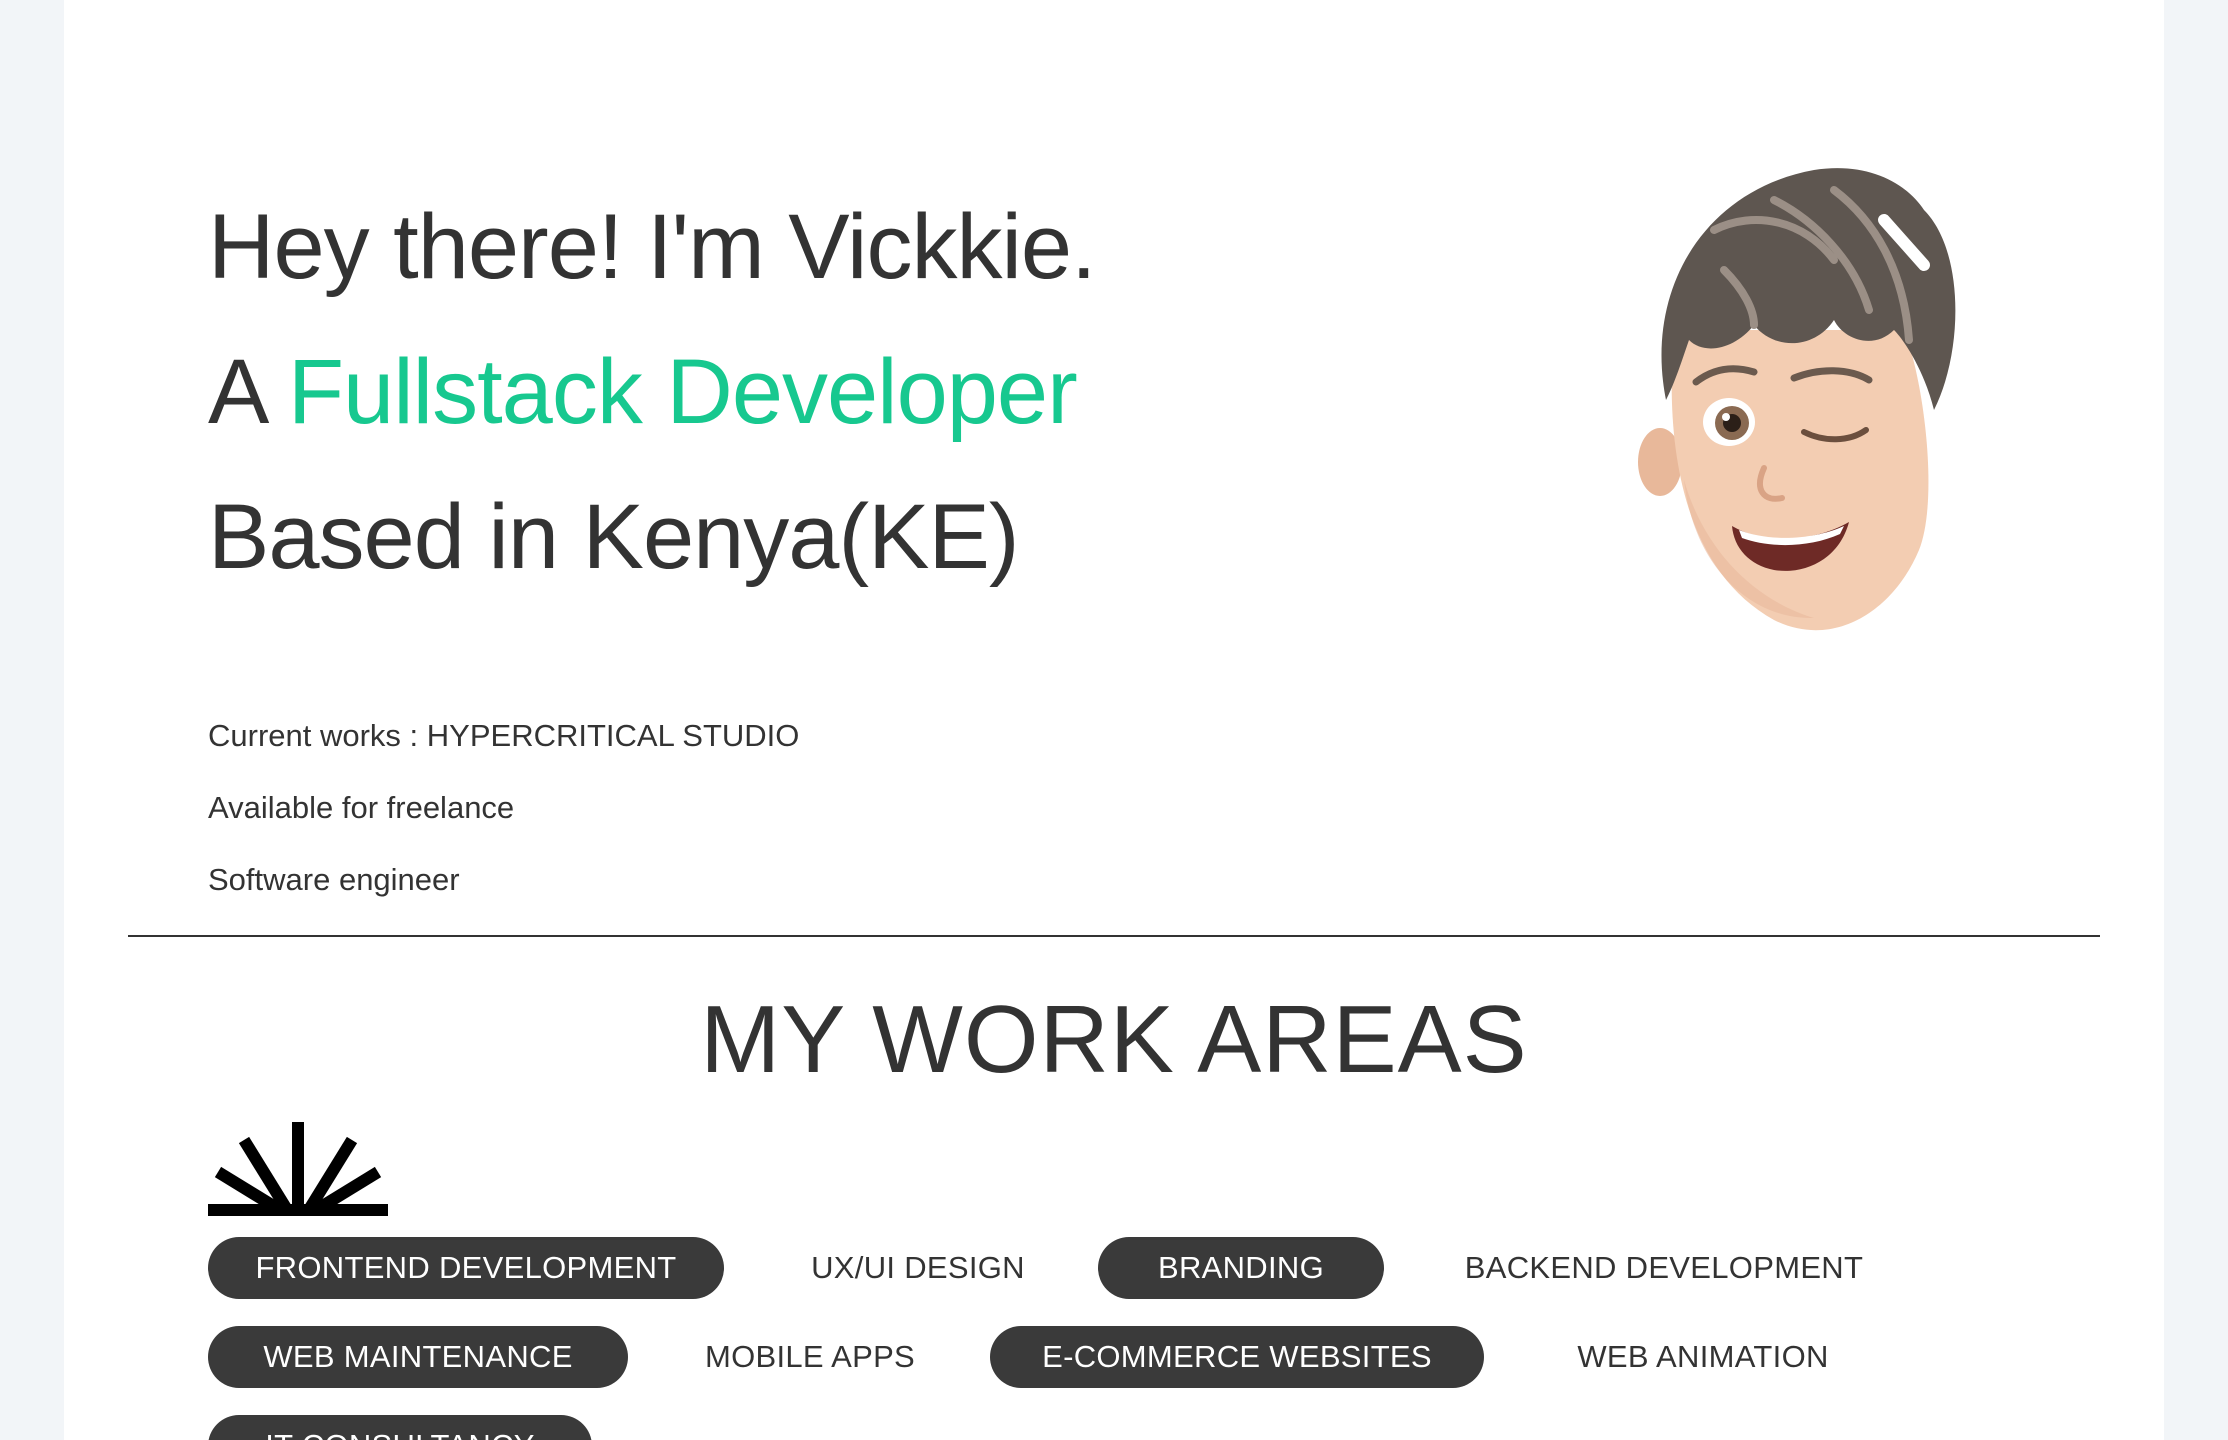  Describe the element at coordinates (1664, 1268) in the screenshot. I see `tag-backend-development: BACKEND DEVELOPMENT` at that location.